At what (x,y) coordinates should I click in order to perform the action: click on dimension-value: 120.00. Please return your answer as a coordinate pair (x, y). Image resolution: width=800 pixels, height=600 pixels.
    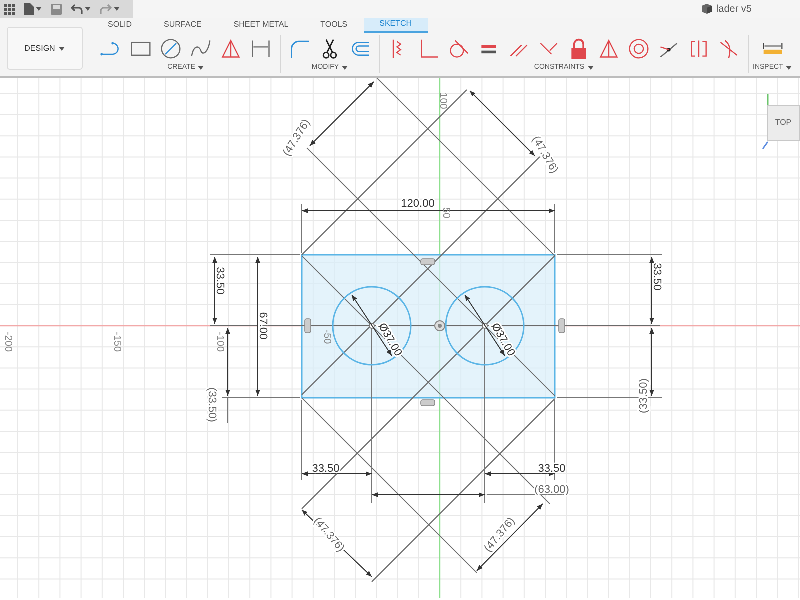
    Looking at the image, I should click on (418, 204).